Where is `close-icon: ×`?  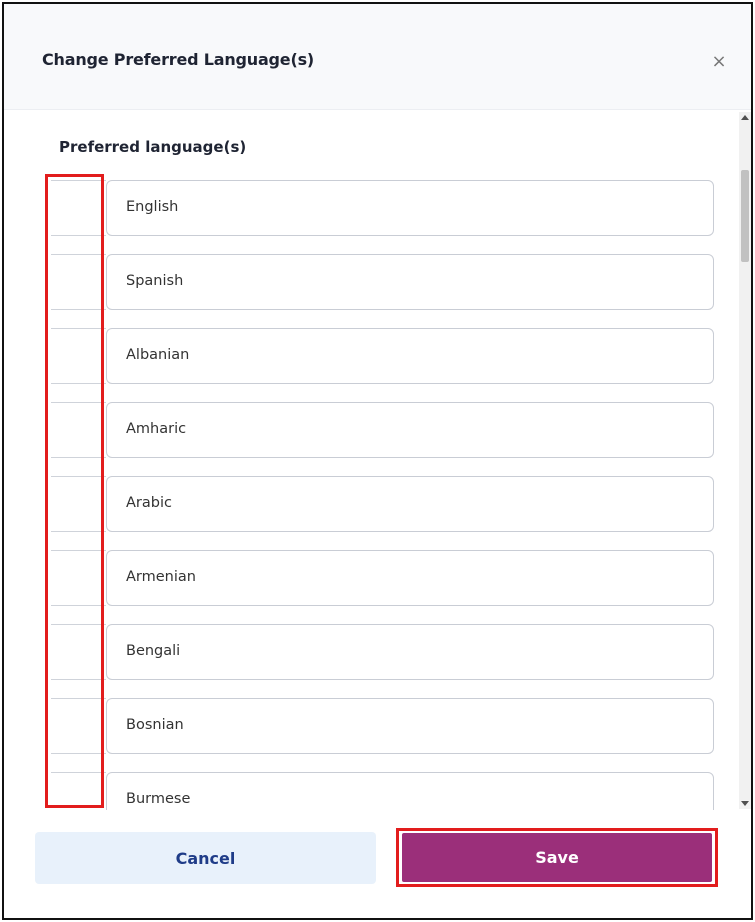
close-icon: × is located at coordinates (719, 62).